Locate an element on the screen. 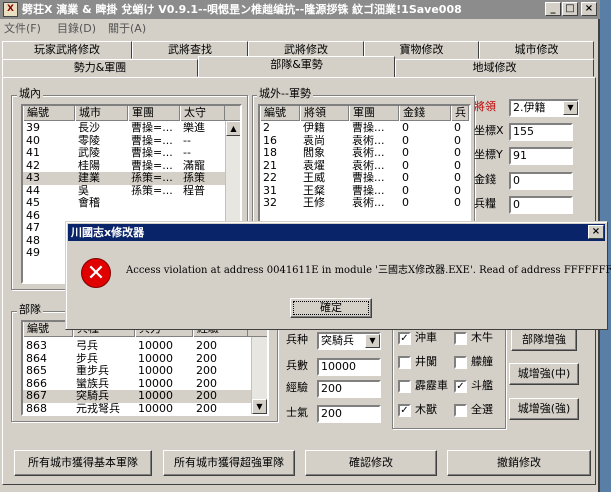  table-cell: 武陵 is located at coordinates (89, 153).